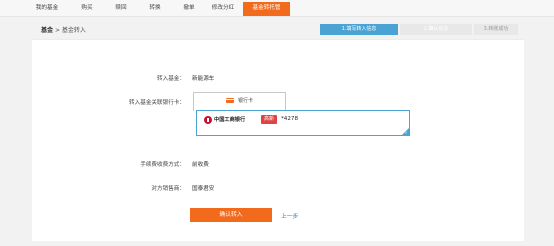 This screenshot has height=246, width=554. I want to click on tab-fund-transfer-custody: 基金转托管, so click(266, 9).